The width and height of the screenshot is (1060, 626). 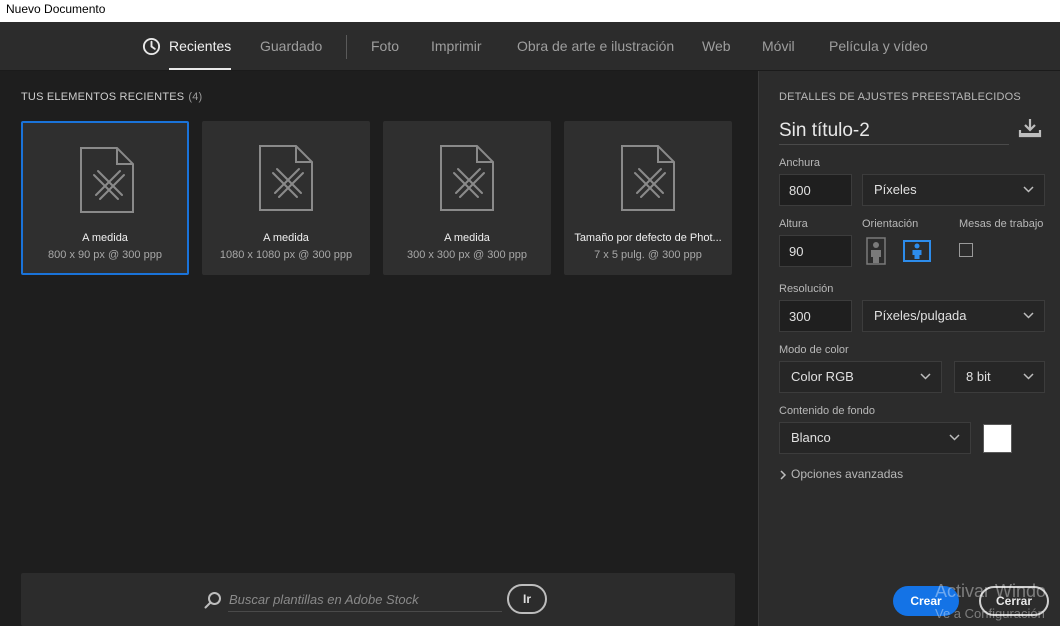 I want to click on height-label: Altura, so click(x=793, y=224).